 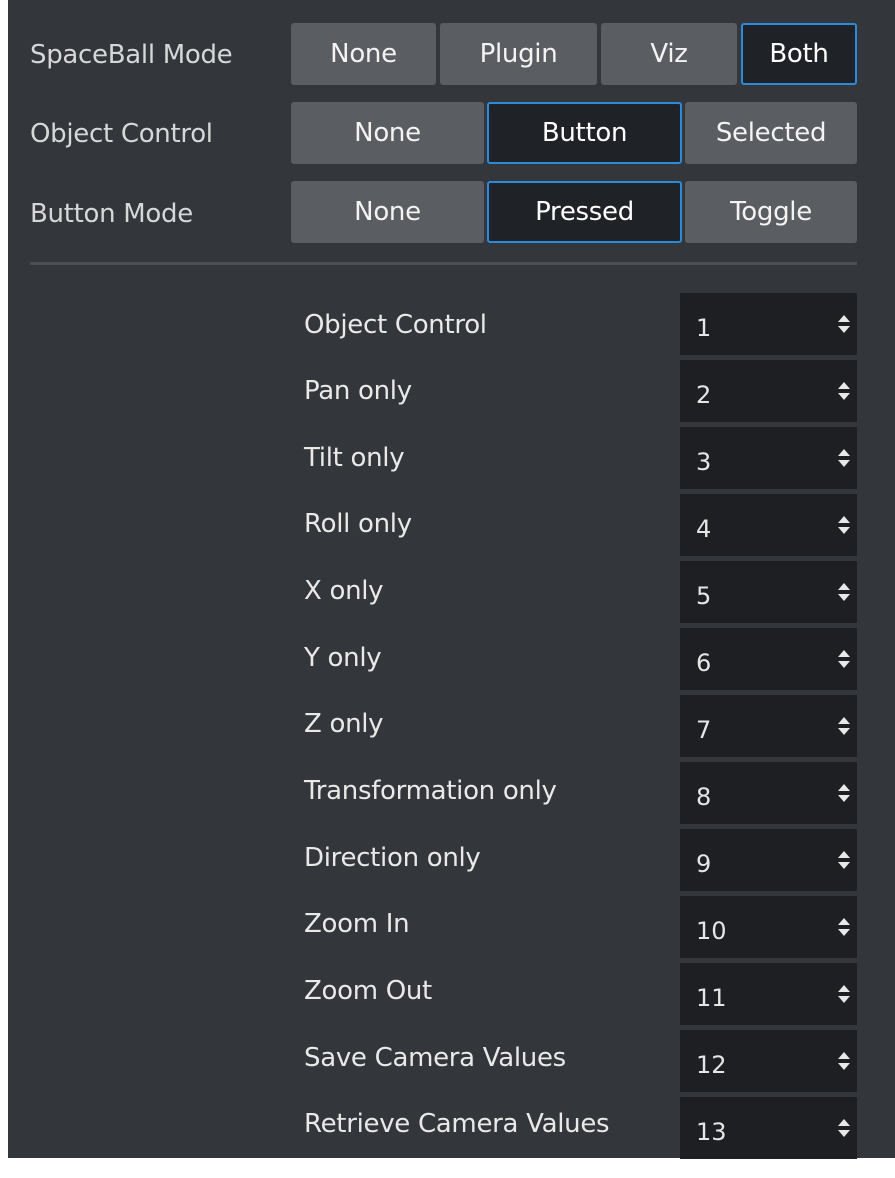 What do you see at coordinates (392, 858) in the screenshot?
I see `mapping-label-direction-only: Direction only` at bounding box center [392, 858].